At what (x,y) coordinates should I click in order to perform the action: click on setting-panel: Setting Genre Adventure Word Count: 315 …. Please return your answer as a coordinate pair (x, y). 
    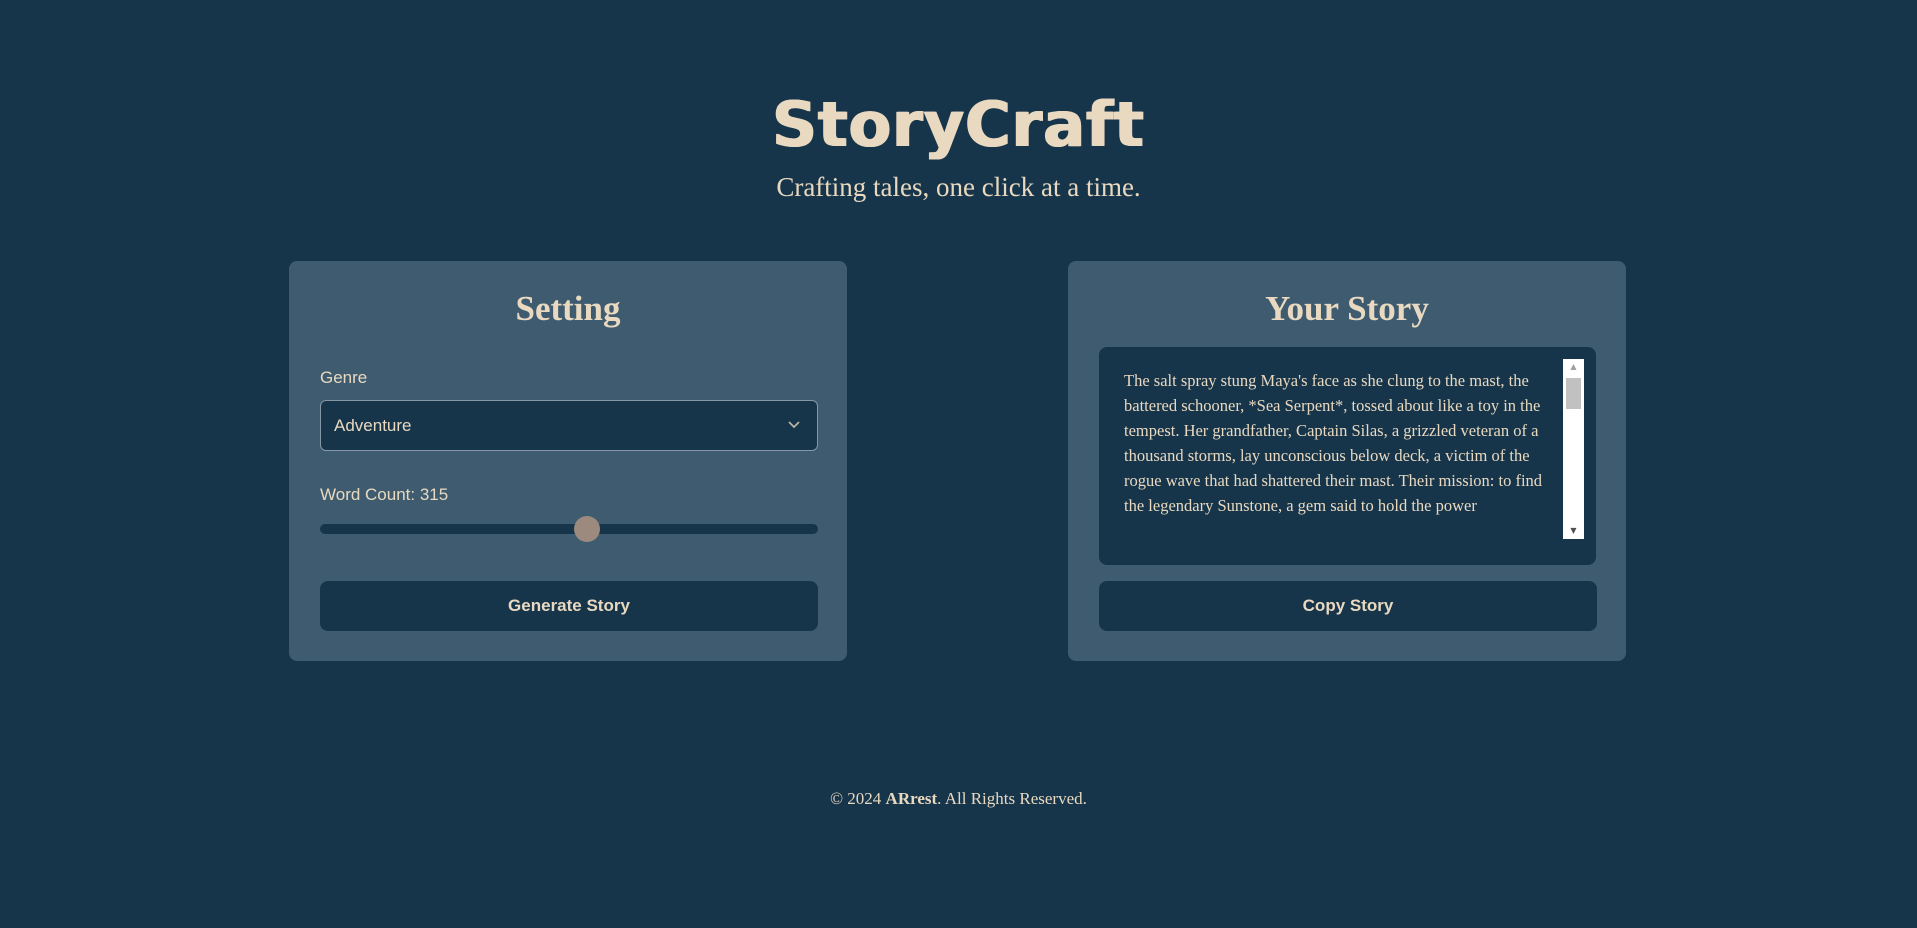
    Looking at the image, I should click on (568, 461).